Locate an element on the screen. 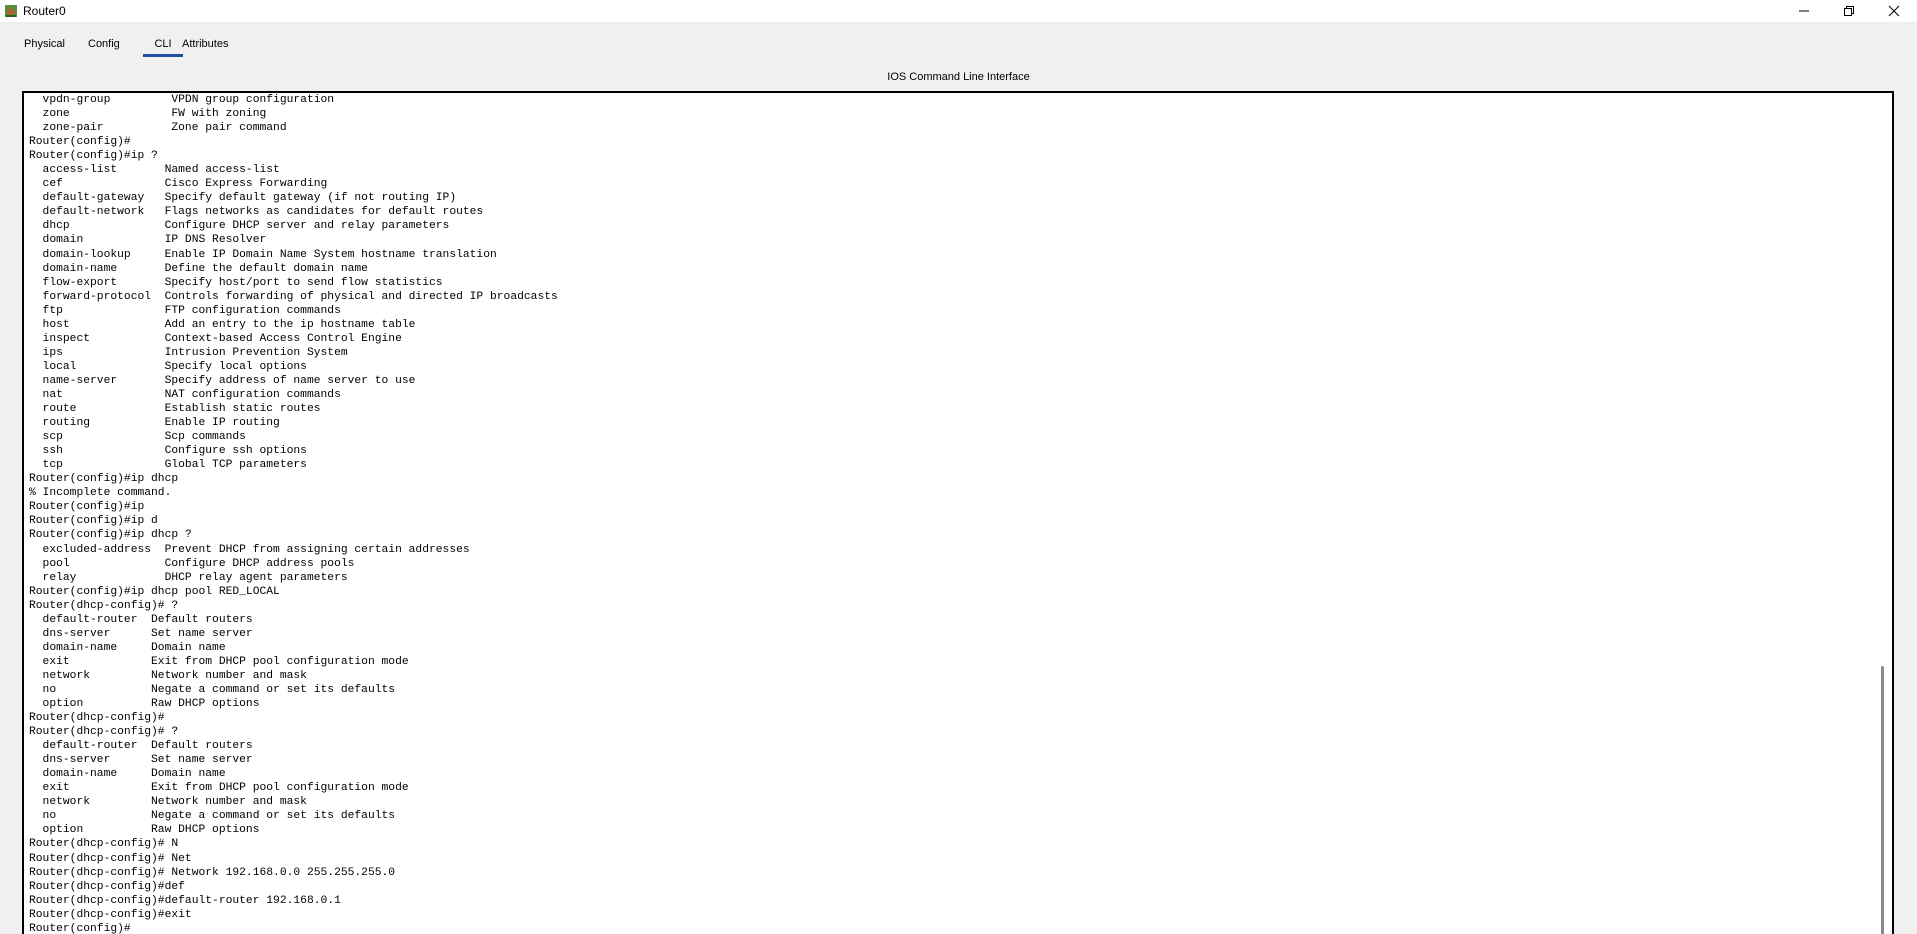  tab-attributes: Attributes is located at coordinates (205, 44).